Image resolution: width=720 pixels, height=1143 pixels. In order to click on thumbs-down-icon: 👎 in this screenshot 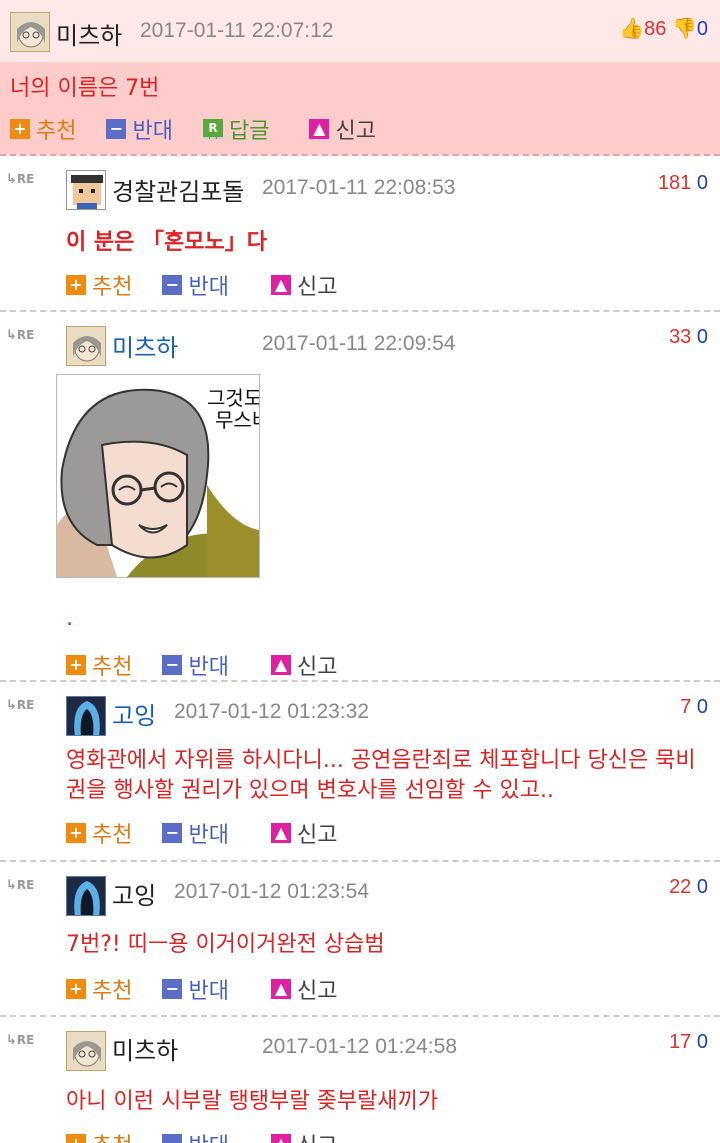, I will do `click(684, 29)`.